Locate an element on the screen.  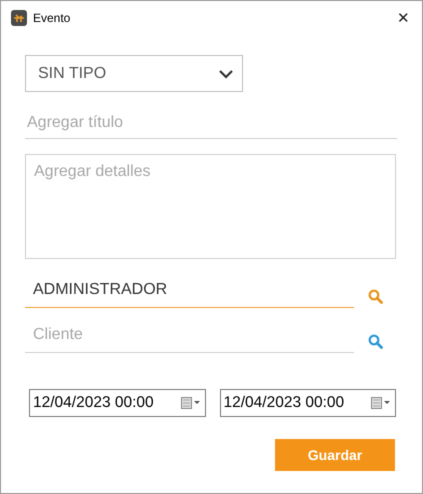
window-title: Evento is located at coordinates (52, 18).